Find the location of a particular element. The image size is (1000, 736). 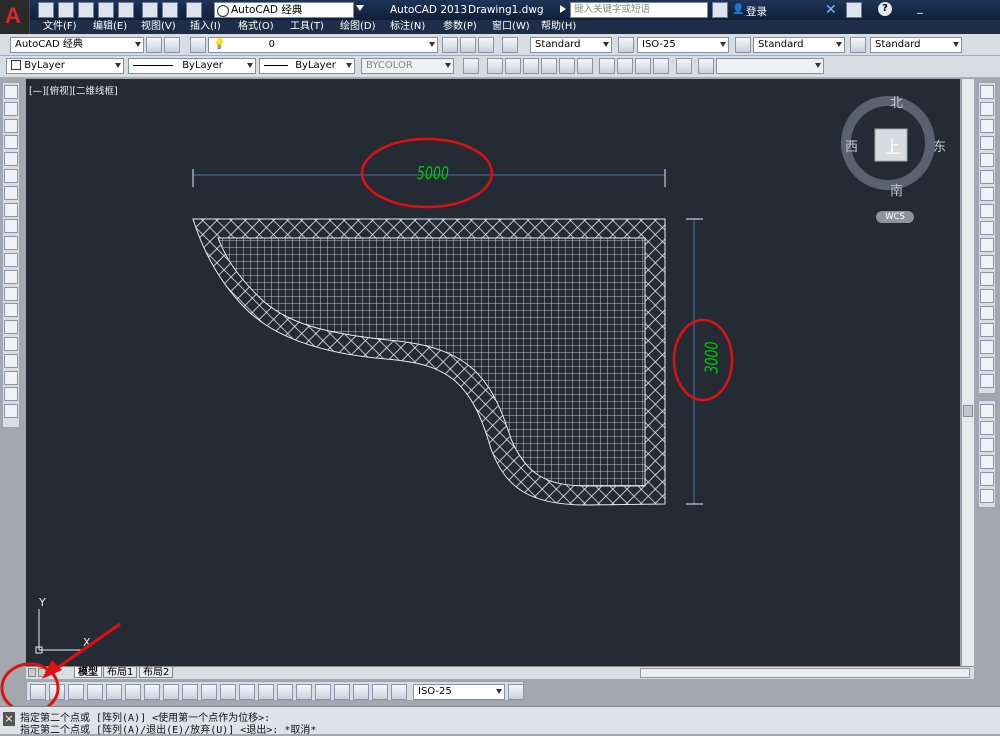

menu-file: 文件(F) is located at coordinates (60, 27).